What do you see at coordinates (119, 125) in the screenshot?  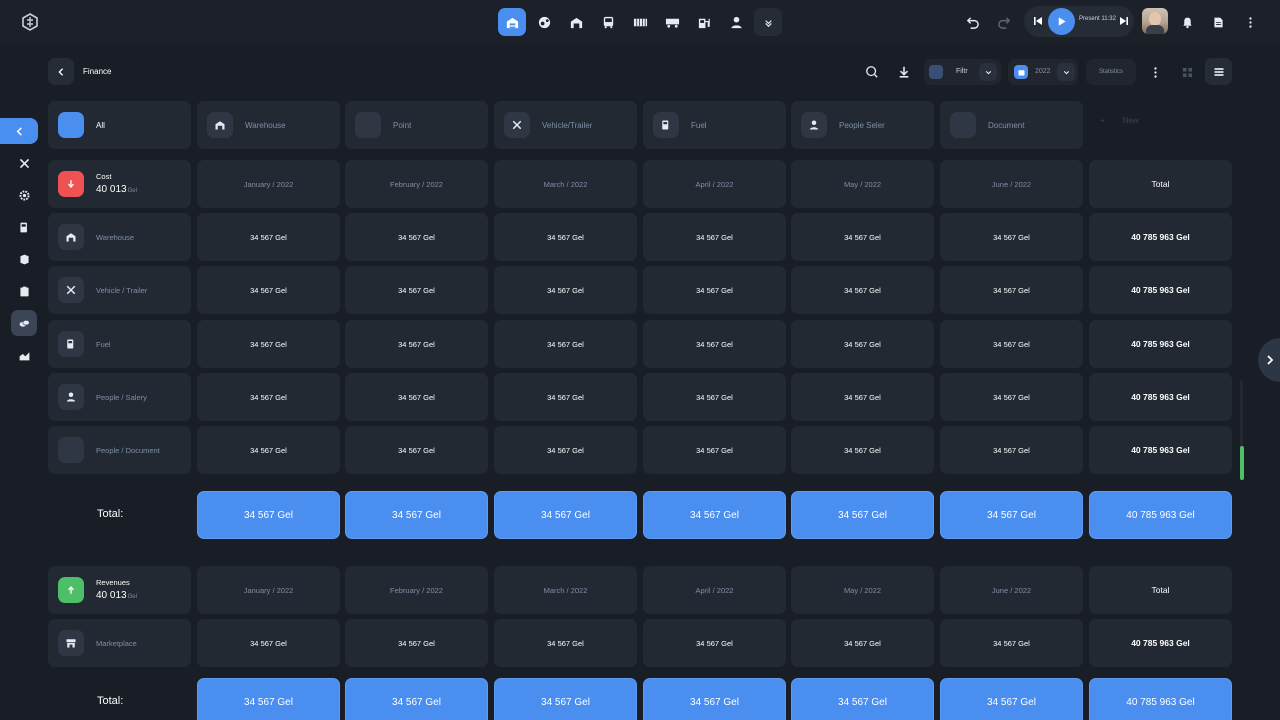 I see `tab-all: All` at bounding box center [119, 125].